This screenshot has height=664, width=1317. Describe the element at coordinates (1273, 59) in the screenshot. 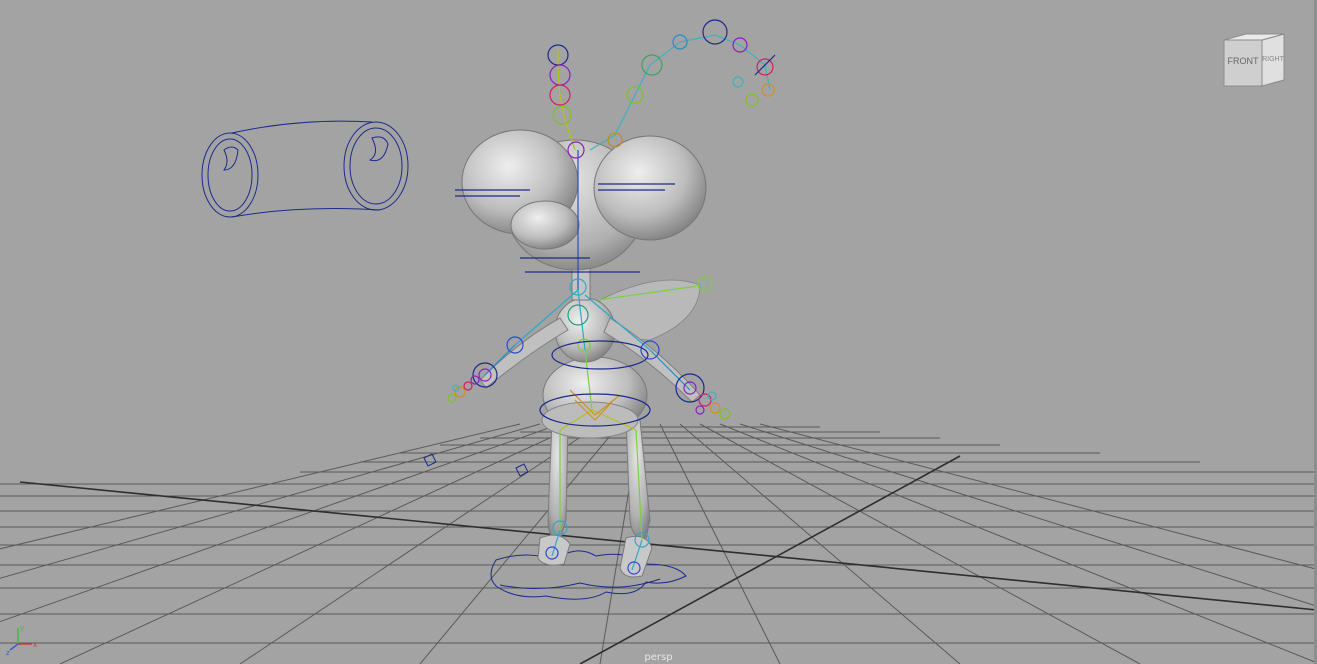

I see `viewcube-right-label: RIGHT` at that location.